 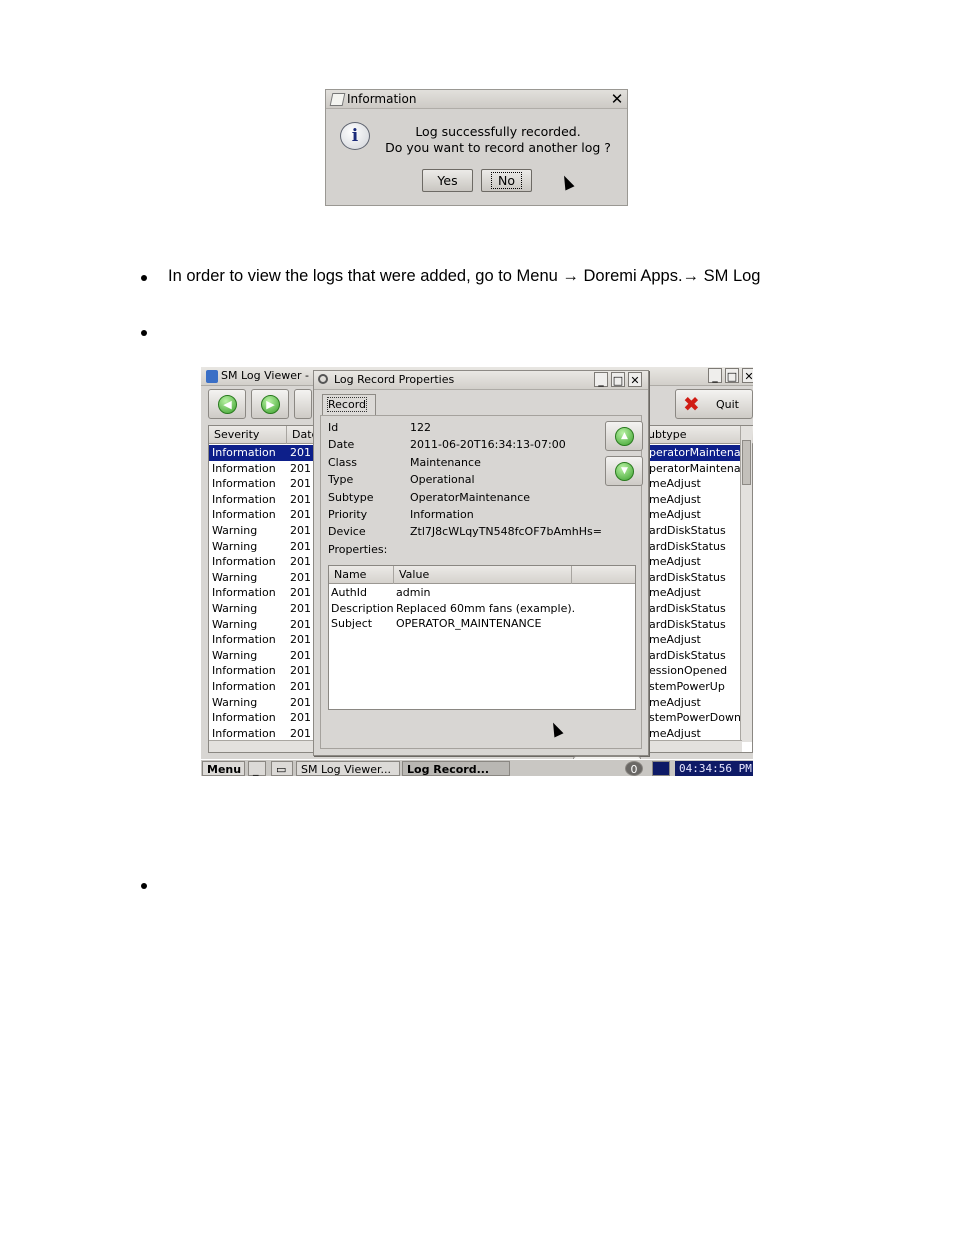 What do you see at coordinates (223, 768) in the screenshot?
I see `menu-button: Menu` at bounding box center [223, 768].